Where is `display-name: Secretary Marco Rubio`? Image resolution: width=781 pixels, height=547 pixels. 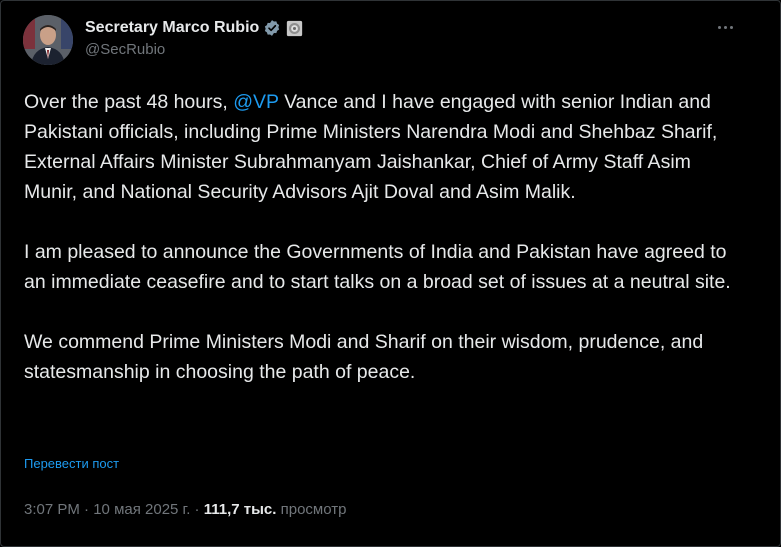
display-name: Secretary Marco Rubio is located at coordinates (172, 28).